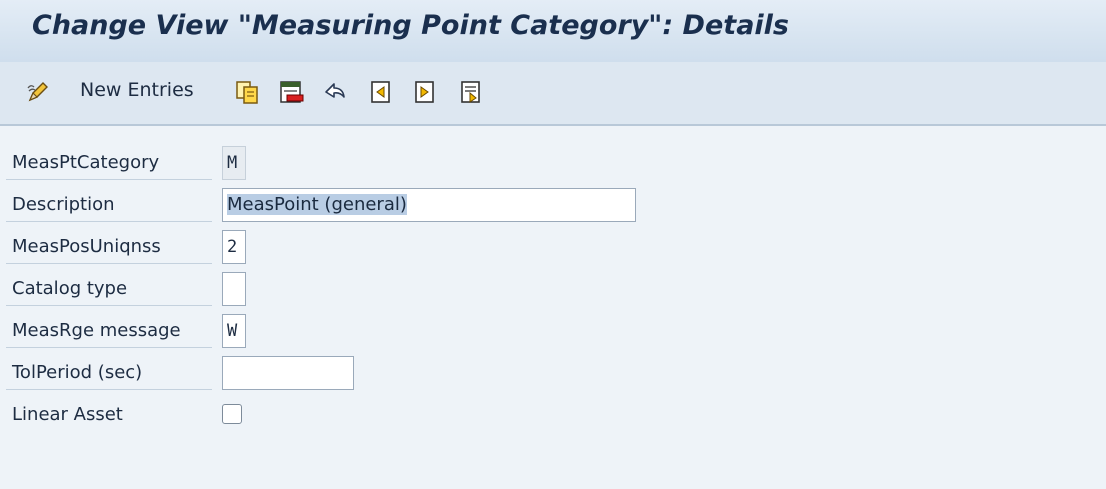 The height and width of the screenshot is (489, 1106). What do you see at coordinates (109, 415) in the screenshot?
I see `linear-asset-label: Linear Asset` at bounding box center [109, 415].